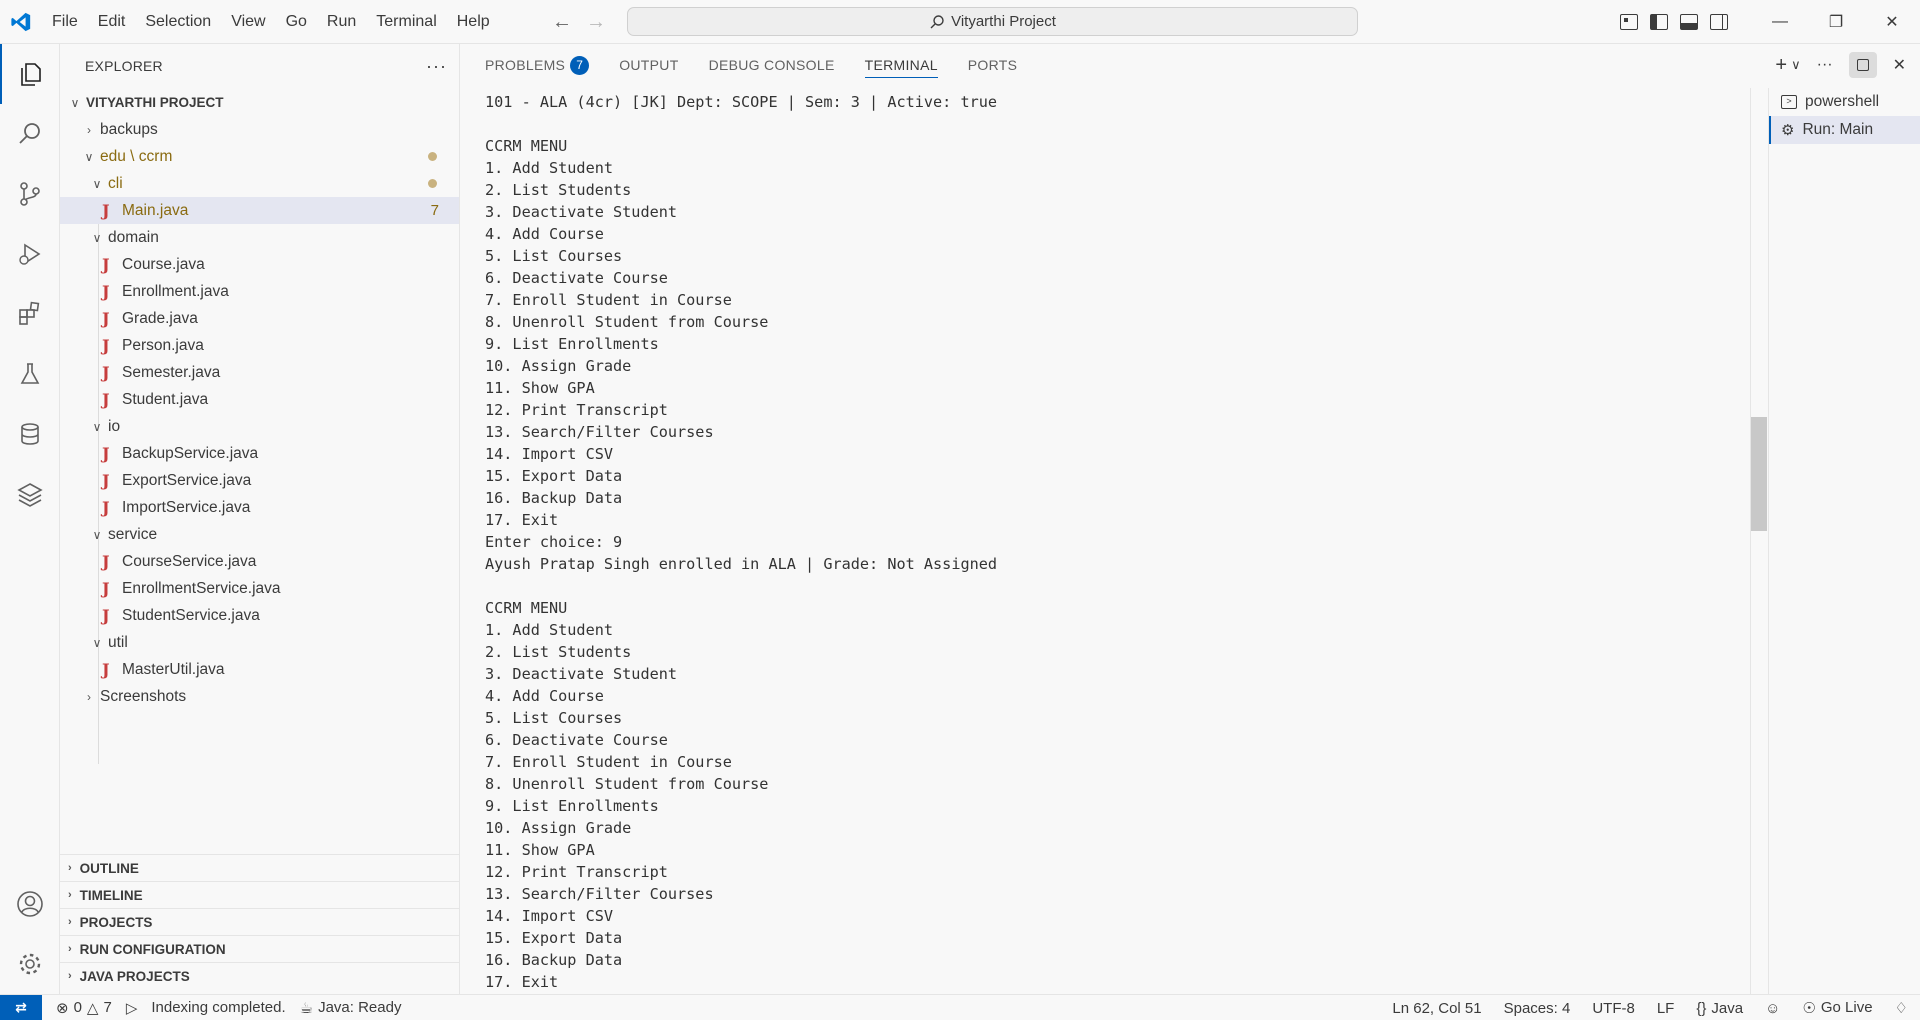 This screenshot has width=1920, height=1020. I want to click on tree-file: J Grade.java, so click(259, 318).